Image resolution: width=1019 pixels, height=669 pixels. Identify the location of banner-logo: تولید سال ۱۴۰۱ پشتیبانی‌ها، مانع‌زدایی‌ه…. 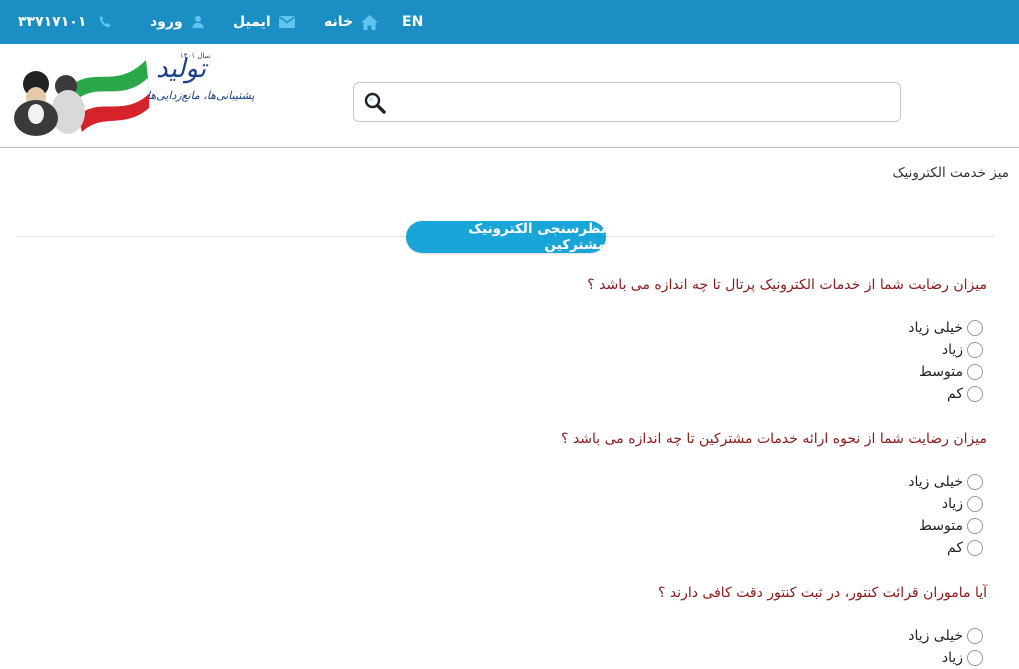
(130, 94).